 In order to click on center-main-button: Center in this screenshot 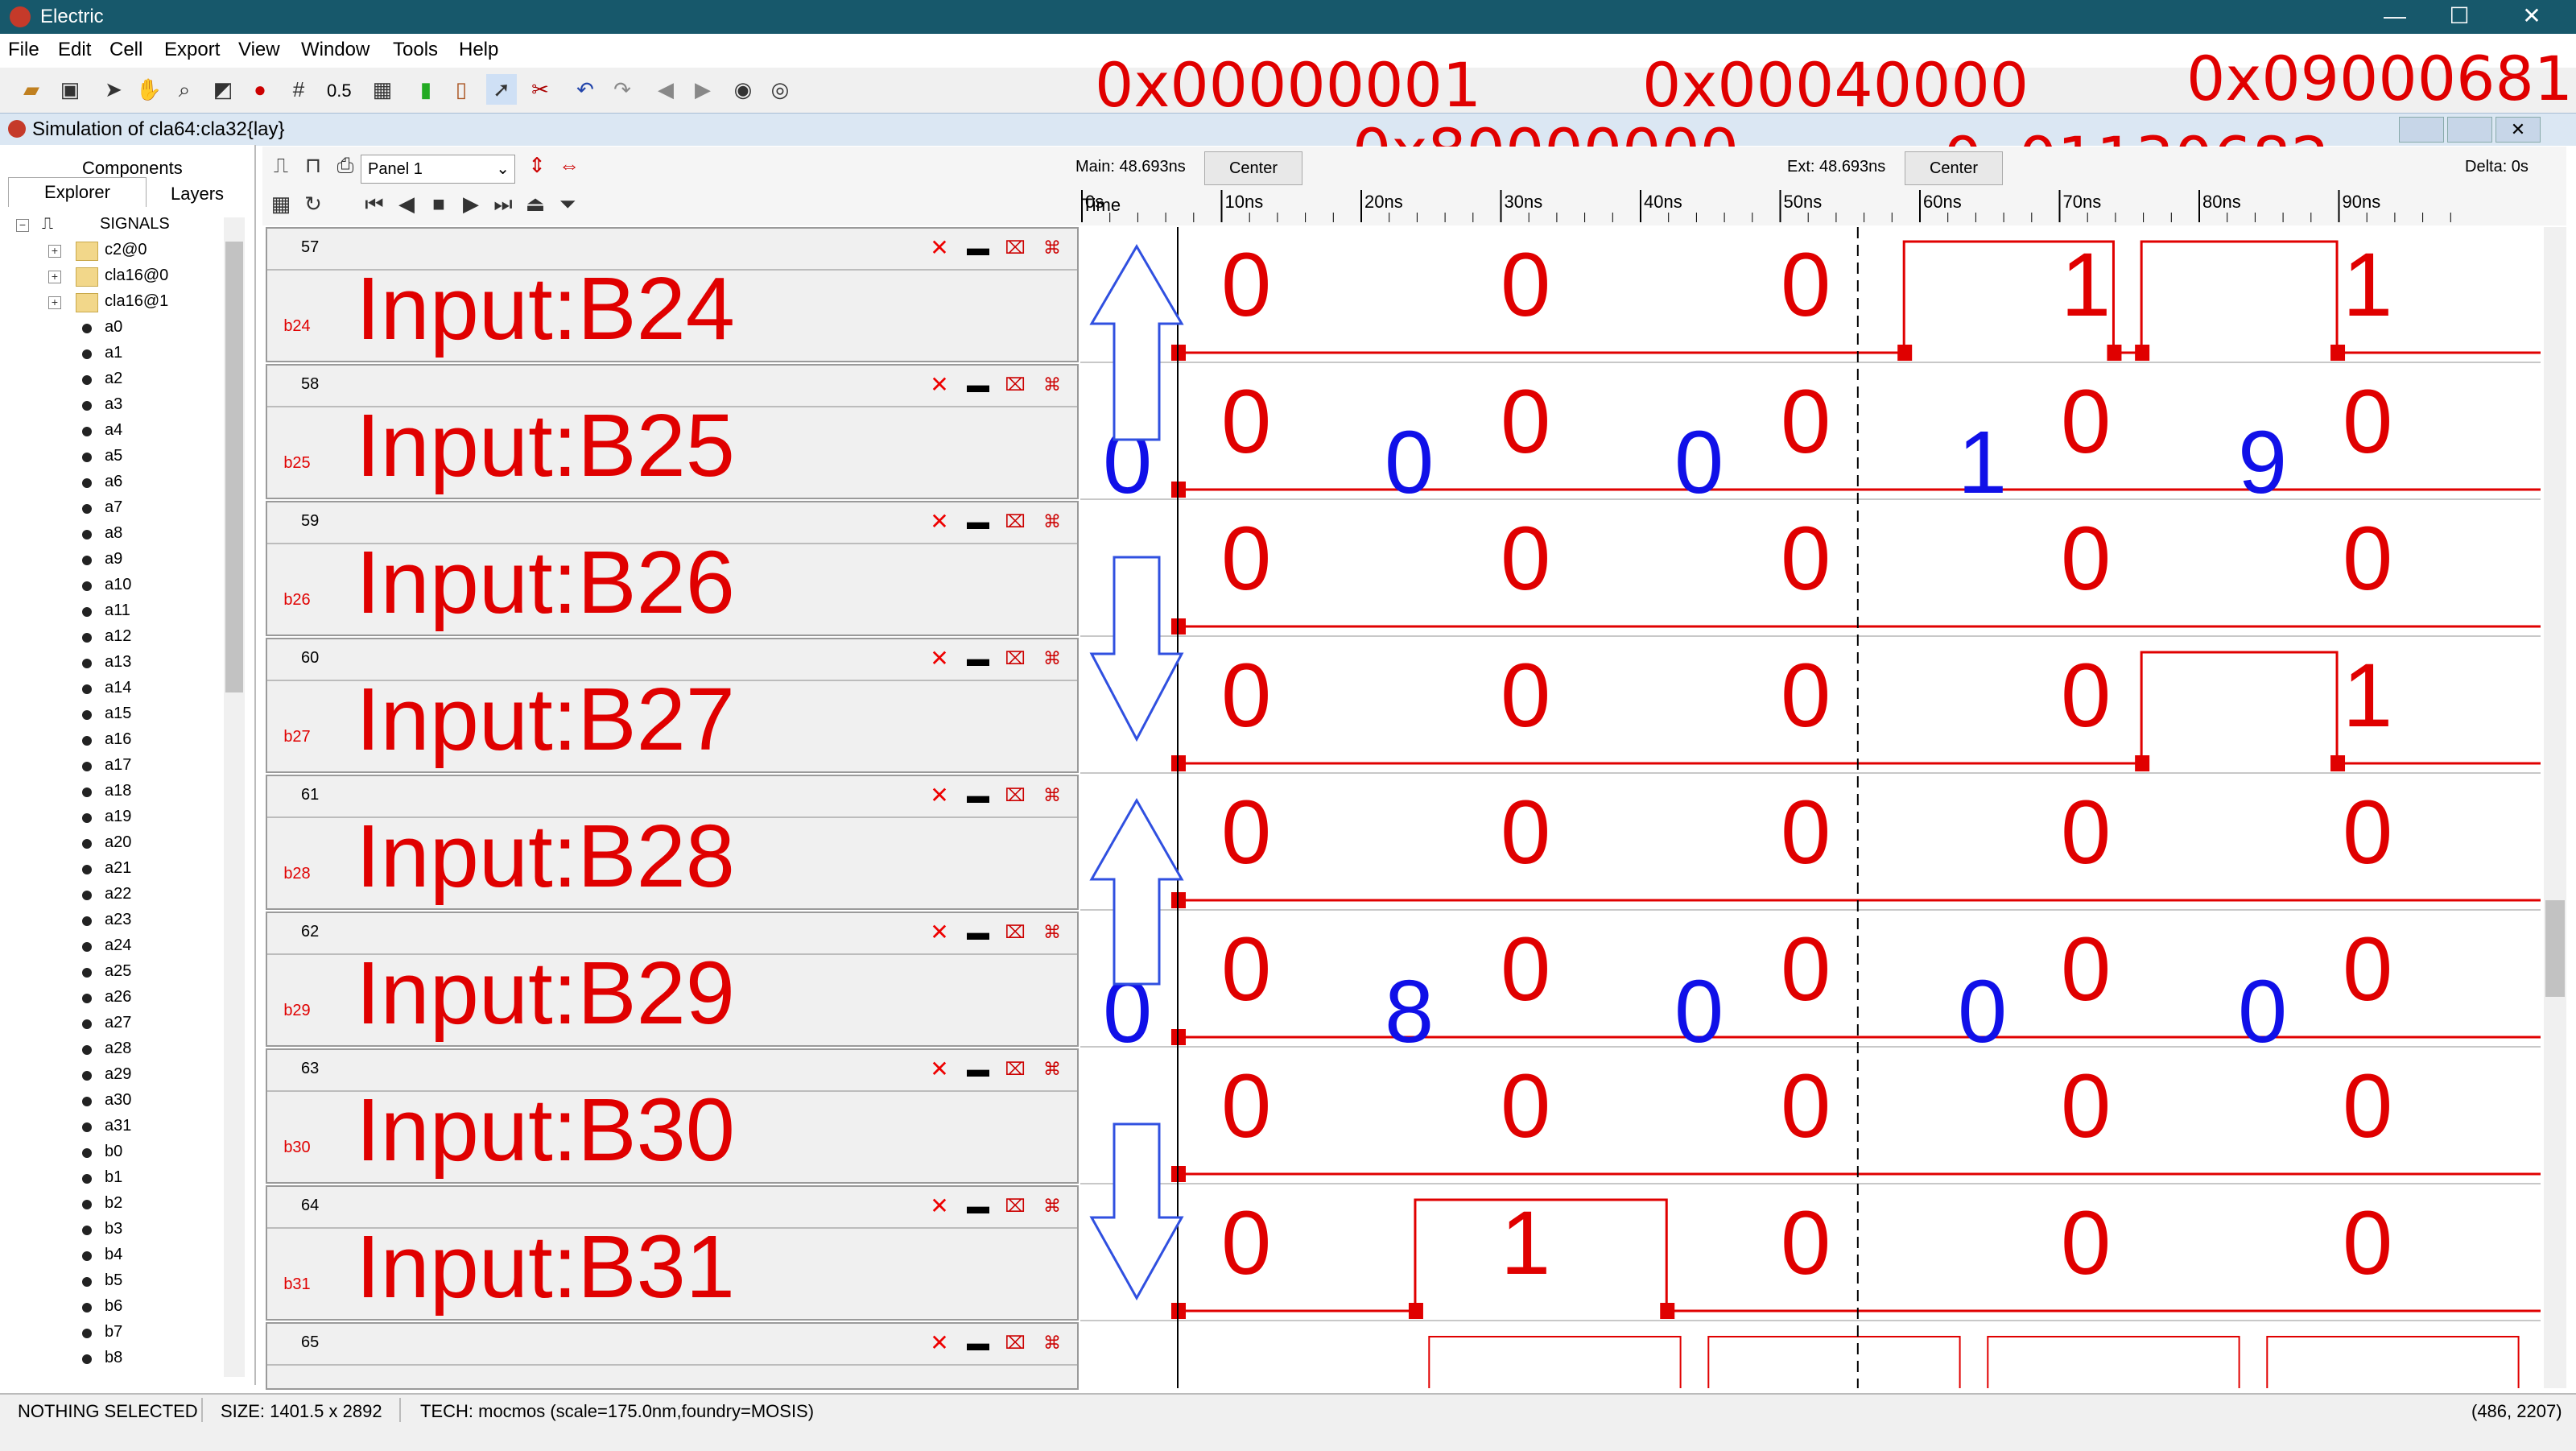, I will do `click(1253, 168)`.